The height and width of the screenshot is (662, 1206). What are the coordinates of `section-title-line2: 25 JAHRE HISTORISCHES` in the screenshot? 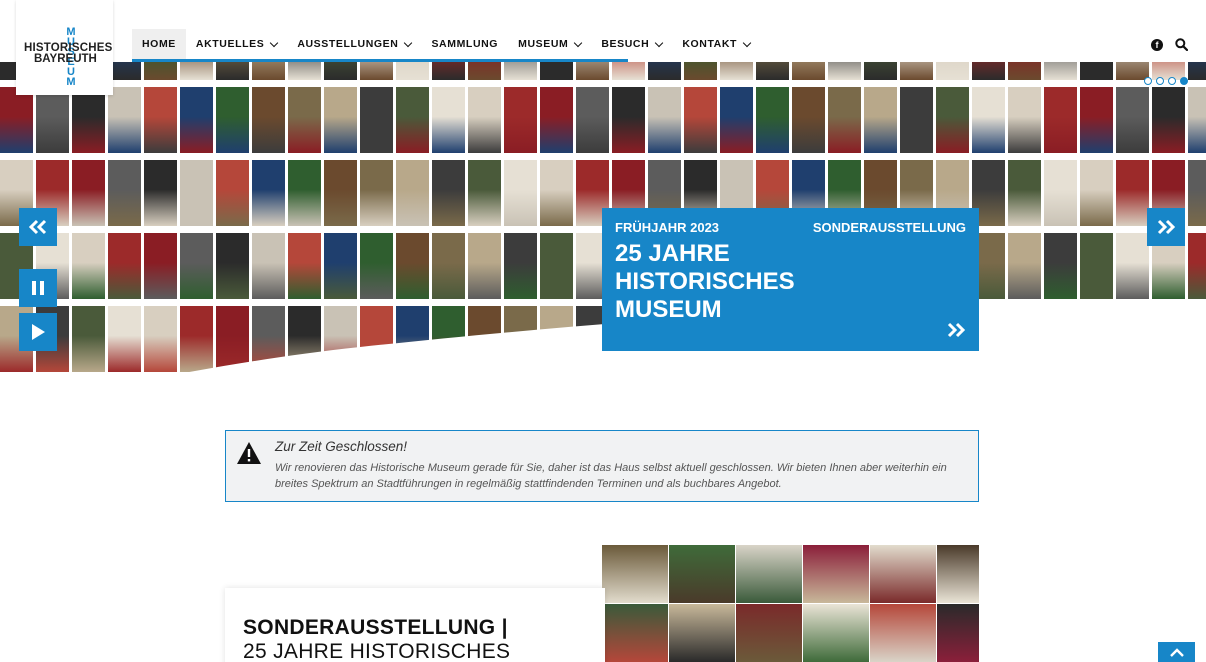 It's located at (377, 651).